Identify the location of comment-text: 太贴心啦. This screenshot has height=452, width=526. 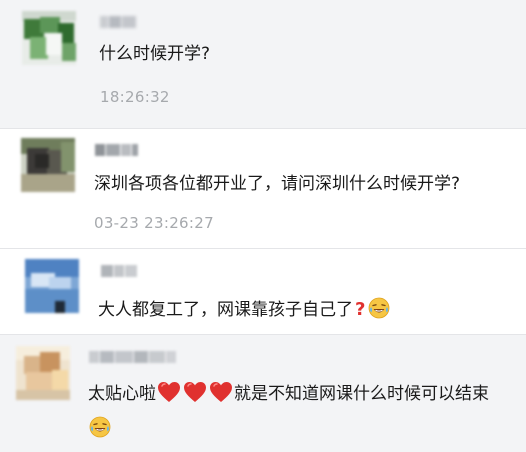
(122, 394).